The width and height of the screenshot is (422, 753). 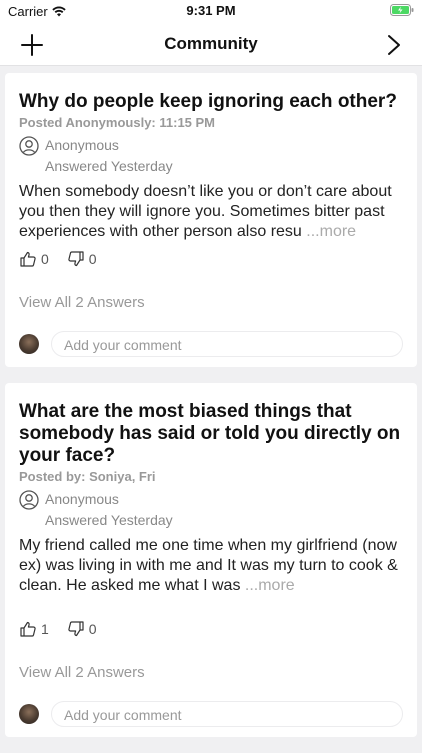 I want to click on question-title: Why do people keep ignoring each other?, so click(x=211, y=102).